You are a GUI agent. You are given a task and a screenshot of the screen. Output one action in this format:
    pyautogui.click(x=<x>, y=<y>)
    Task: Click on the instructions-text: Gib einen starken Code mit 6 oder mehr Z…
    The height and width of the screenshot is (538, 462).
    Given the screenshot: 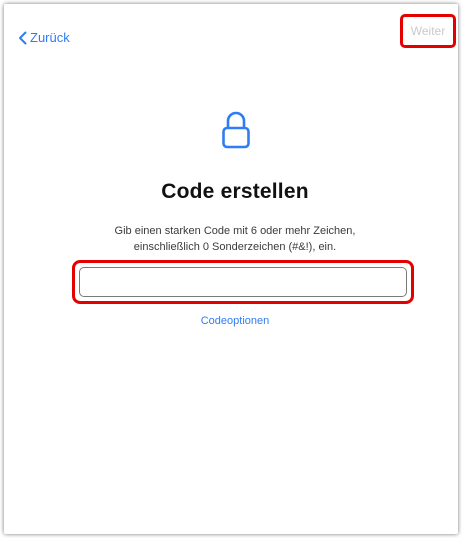 What is the action you would take?
    pyautogui.click(x=235, y=239)
    